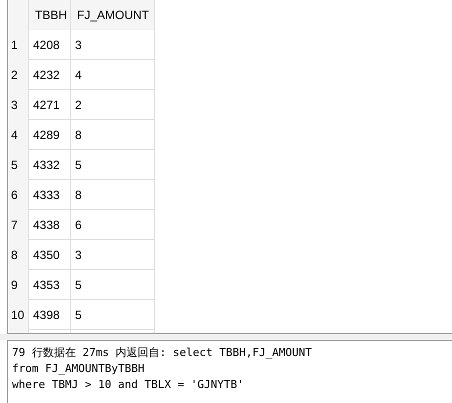 The image size is (452, 403). What do you see at coordinates (50, 195) in the screenshot?
I see `table-cell: 4333` at bounding box center [50, 195].